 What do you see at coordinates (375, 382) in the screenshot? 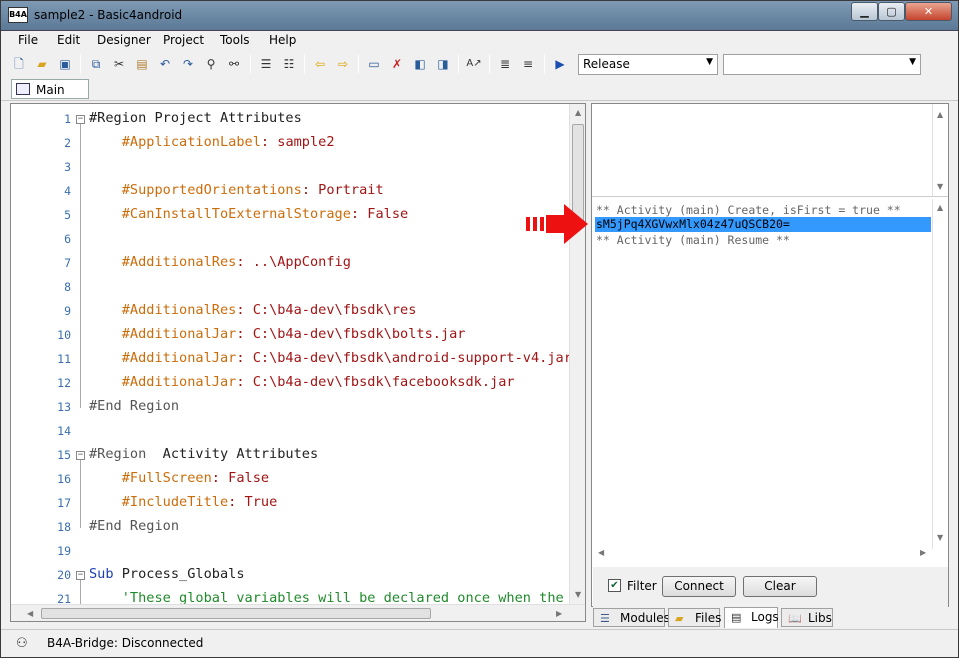
I see `code-token: : C:\b4a-dev\fbsdk\facebooksdk.jar` at bounding box center [375, 382].